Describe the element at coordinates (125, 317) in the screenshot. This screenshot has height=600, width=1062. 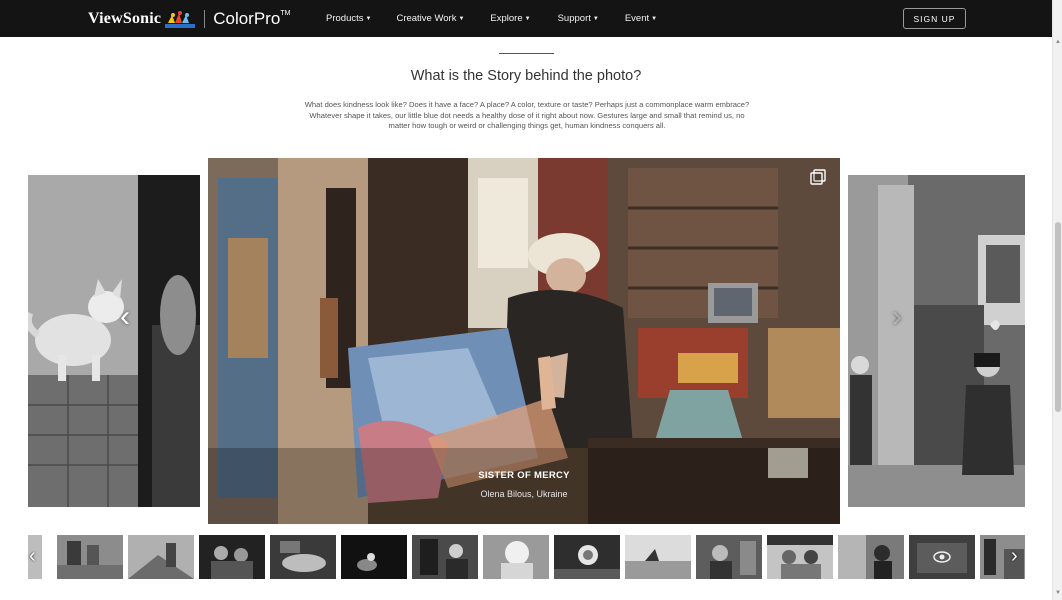
I see `chevron-left-icon: ‹` at that location.